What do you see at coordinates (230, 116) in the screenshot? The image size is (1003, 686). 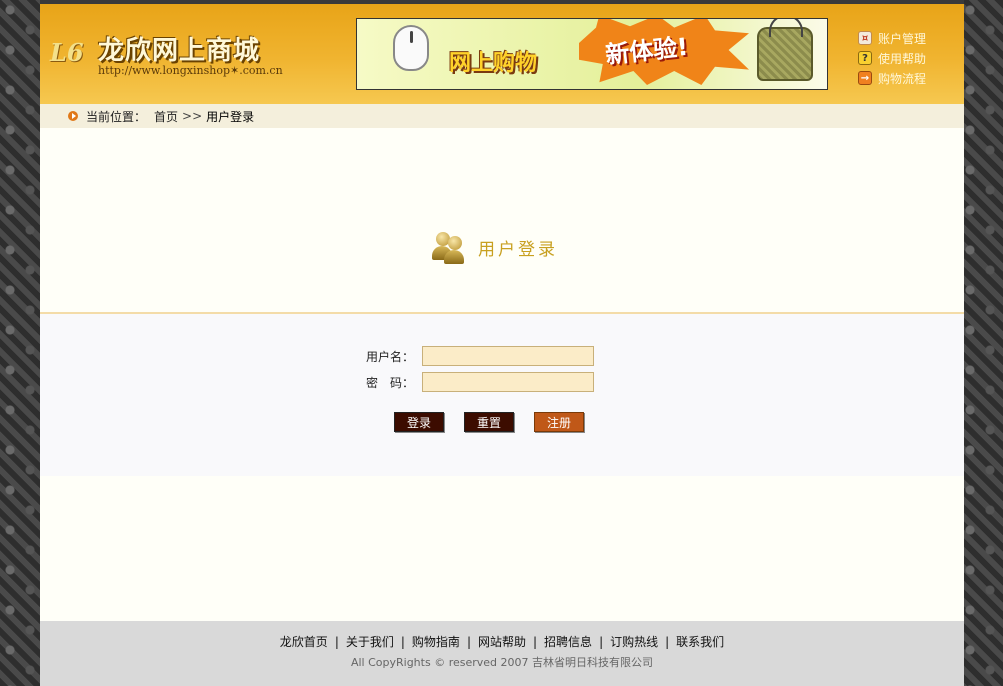 I see `breadcrumb-current: 用户登录` at bounding box center [230, 116].